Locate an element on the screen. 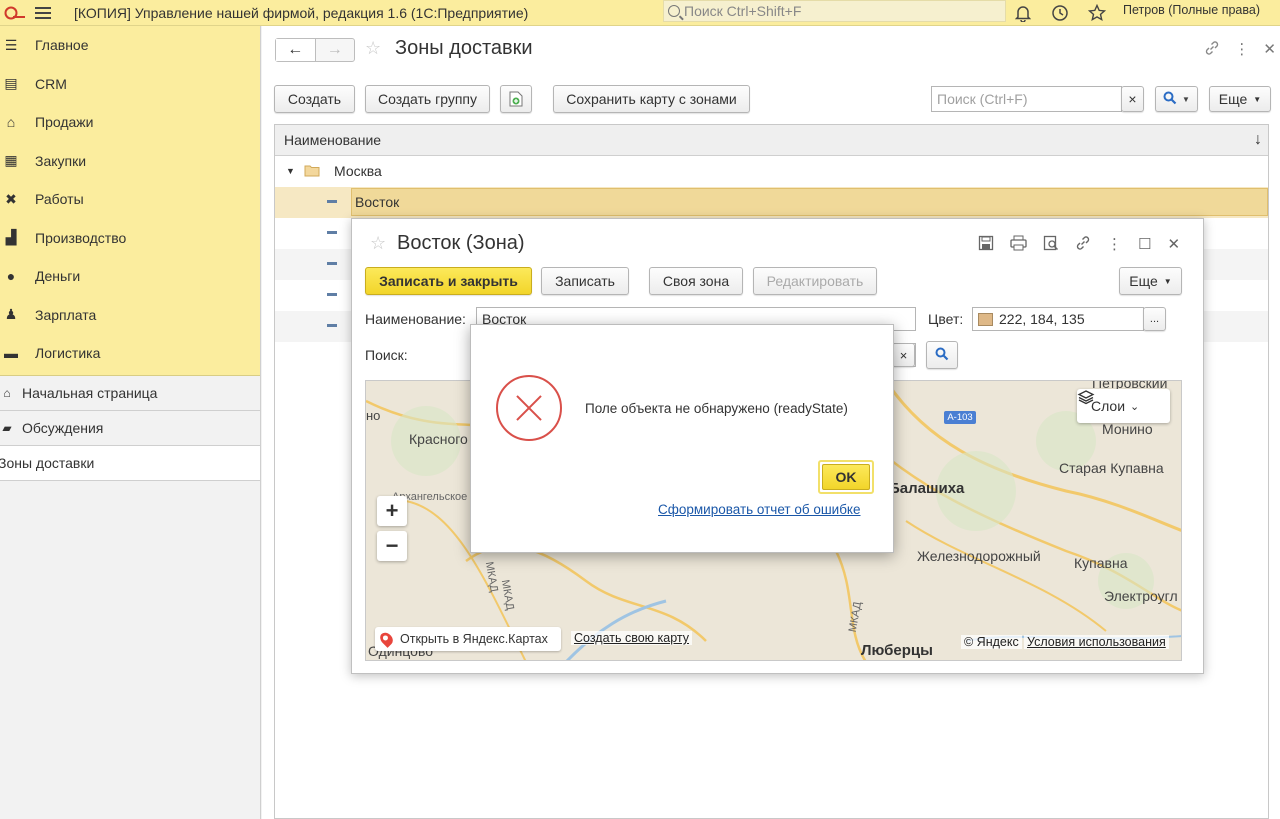 The height and width of the screenshot is (819, 1280). zoom-in-button: + is located at coordinates (392, 511).